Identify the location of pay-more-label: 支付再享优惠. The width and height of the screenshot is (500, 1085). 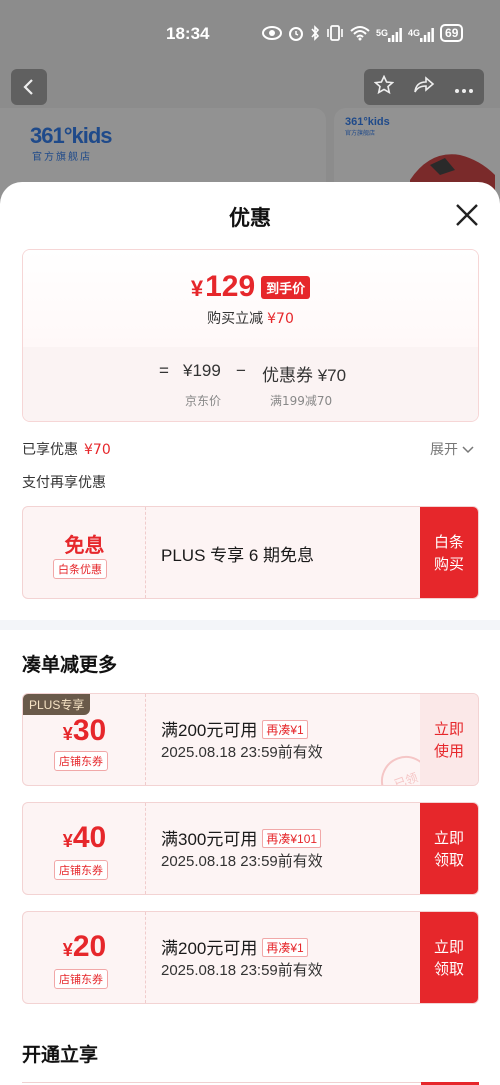
(64, 483).